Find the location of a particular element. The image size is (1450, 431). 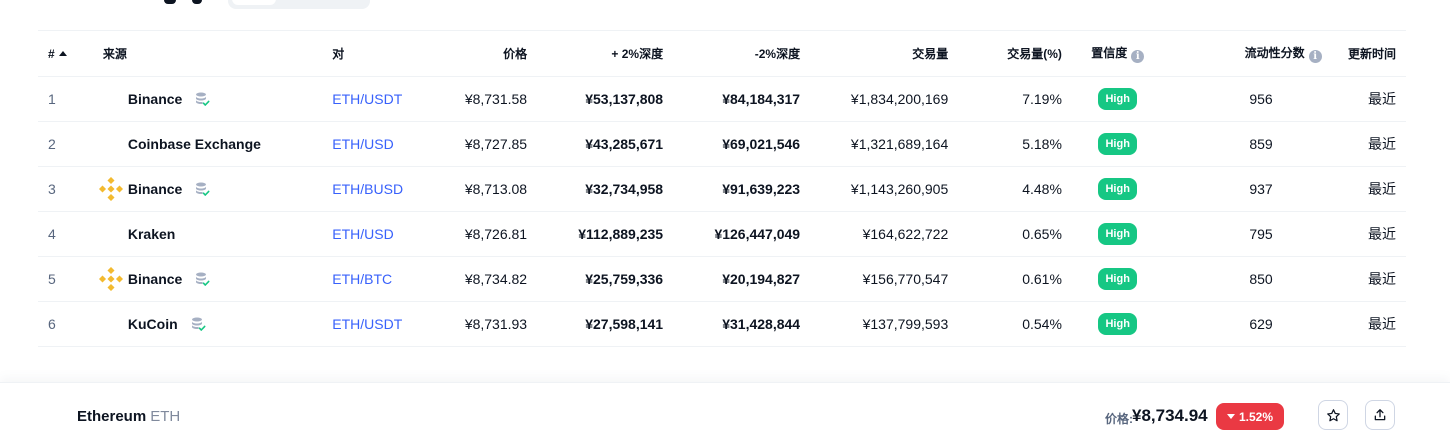

cell-rank: 1 is located at coordinates (68, 99).